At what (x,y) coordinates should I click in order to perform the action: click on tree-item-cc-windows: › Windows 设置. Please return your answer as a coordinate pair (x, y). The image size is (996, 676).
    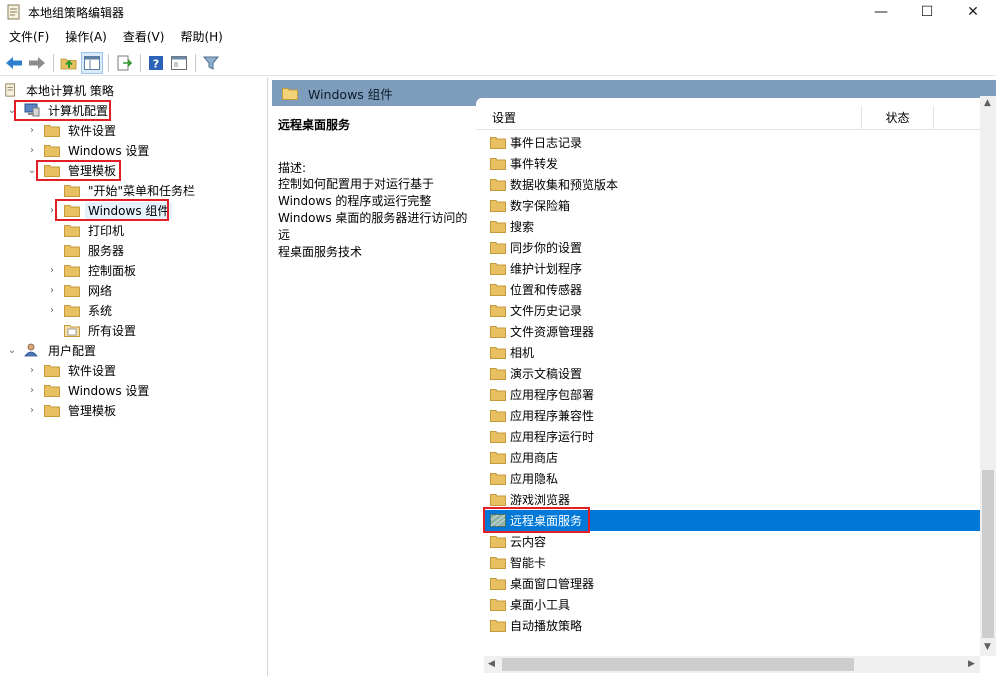
    Looking at the image, I should click on (89, 150).